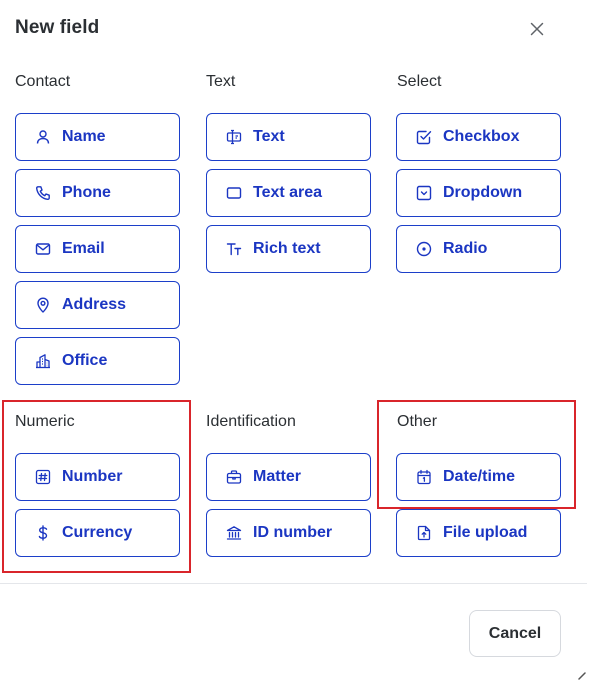  What do you see at coordinates (234, 477) in the screenshot?
I see `briefcase-icon` at bounding box center [234, 477].